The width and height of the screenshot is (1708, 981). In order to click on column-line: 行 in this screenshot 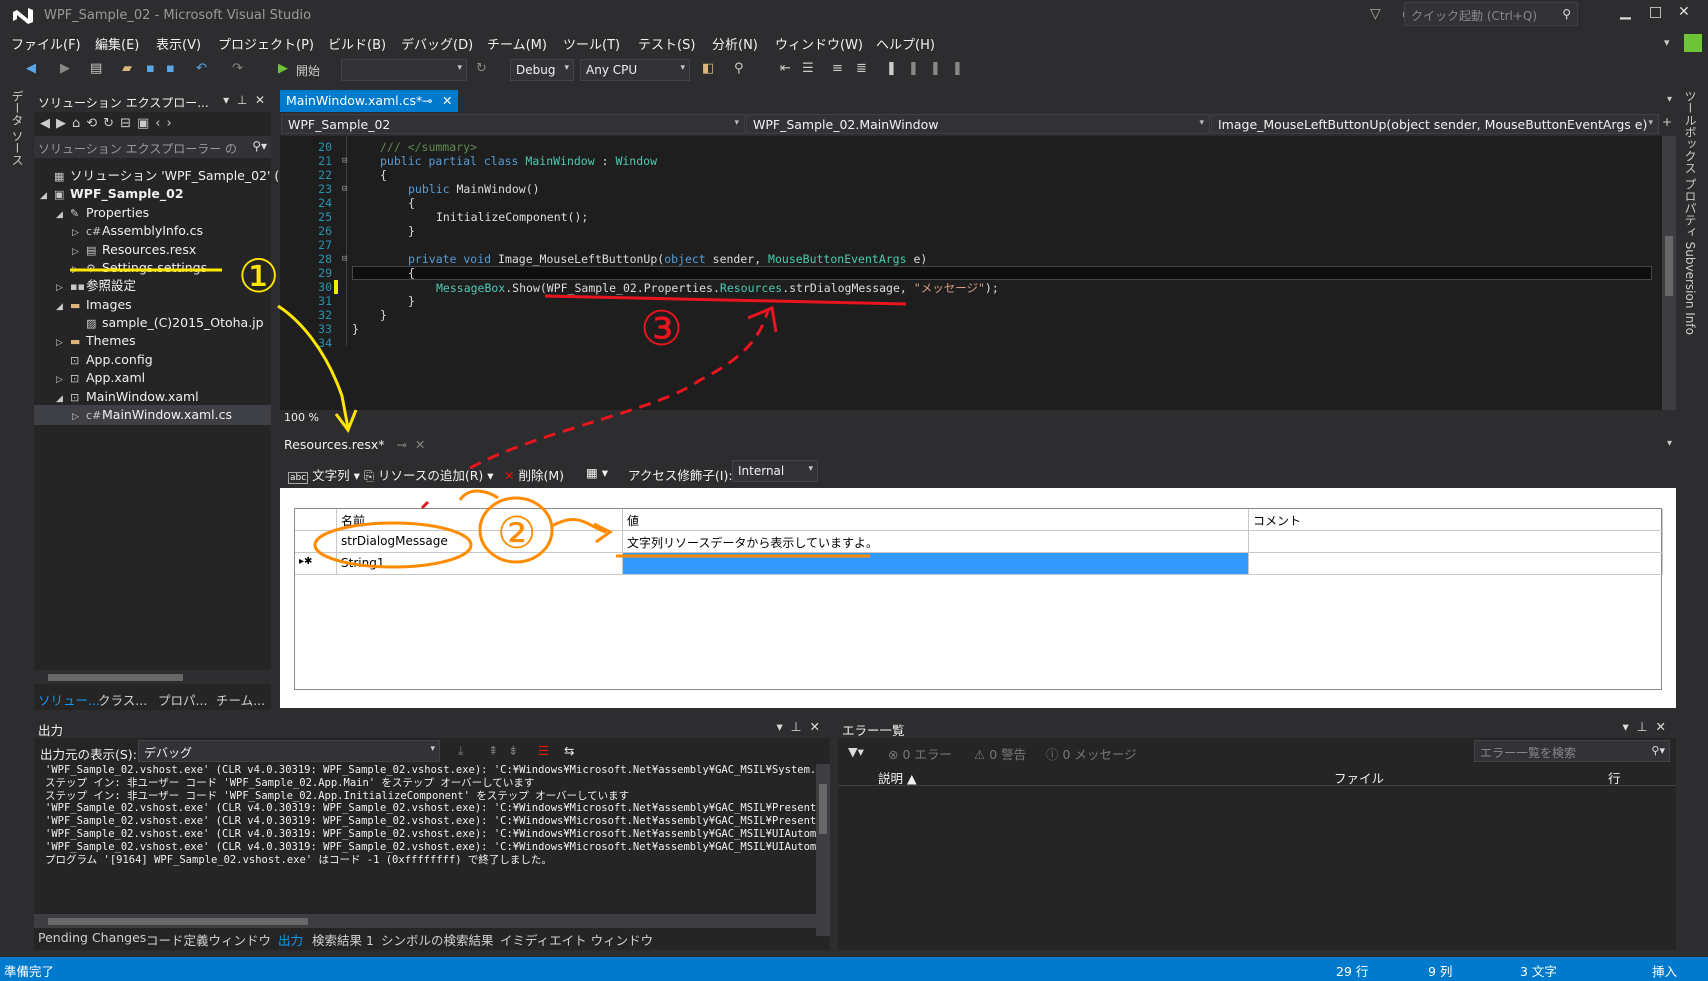, I will do `click(1614, 777)`.